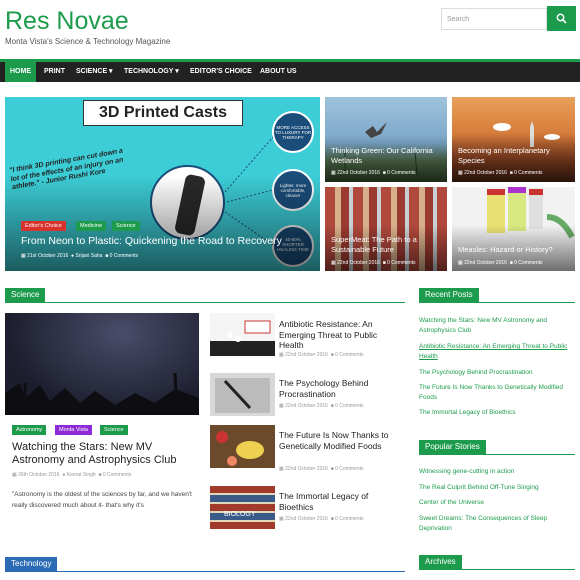  Describe the element at coordinates (401, 173) in the screenshot. I see `tile-1-comments: 0 Comments` at that location.